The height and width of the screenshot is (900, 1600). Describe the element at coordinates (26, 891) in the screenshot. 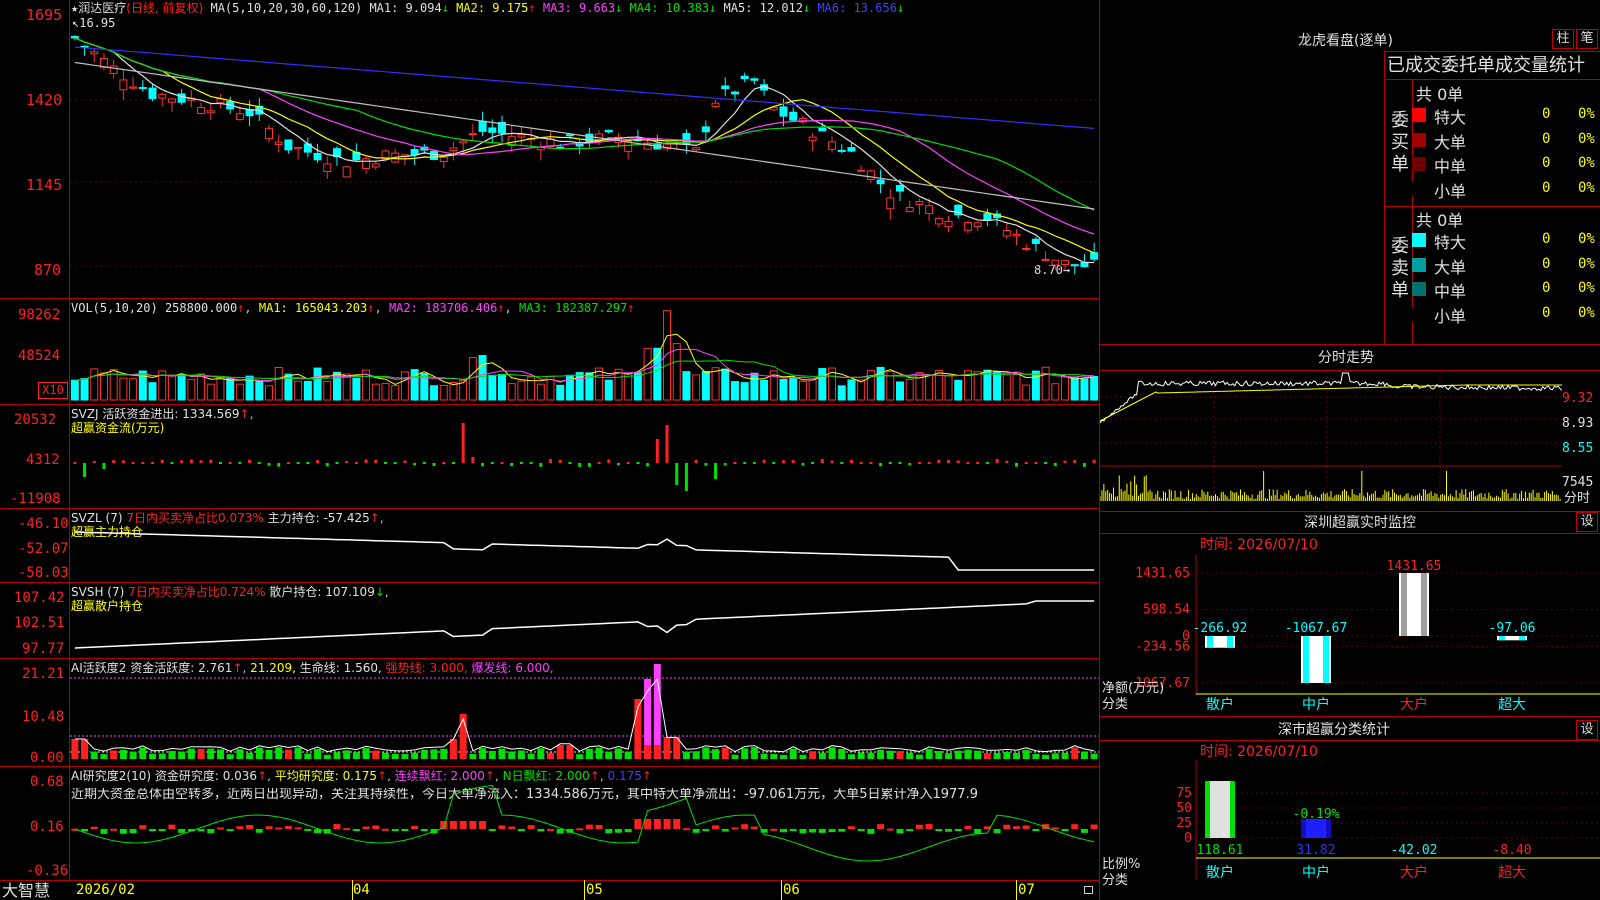

I see `brand-label: 大智慧` at that location.